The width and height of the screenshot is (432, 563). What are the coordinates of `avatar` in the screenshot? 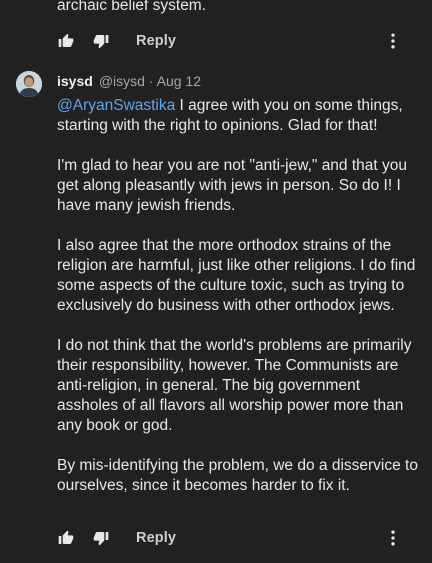 It's located at (29, 84).